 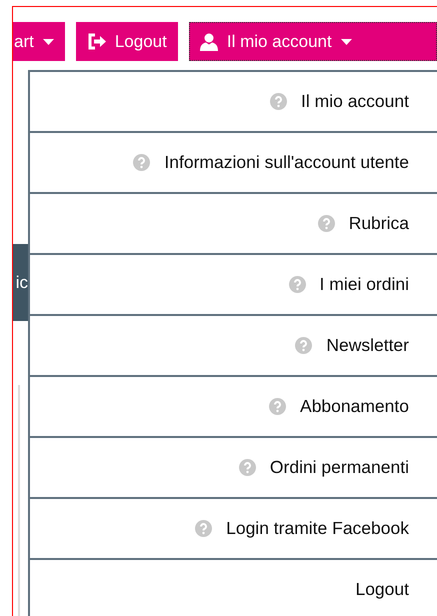 I want to click on menu-item: Newsletter, so click(x=233, y=346).